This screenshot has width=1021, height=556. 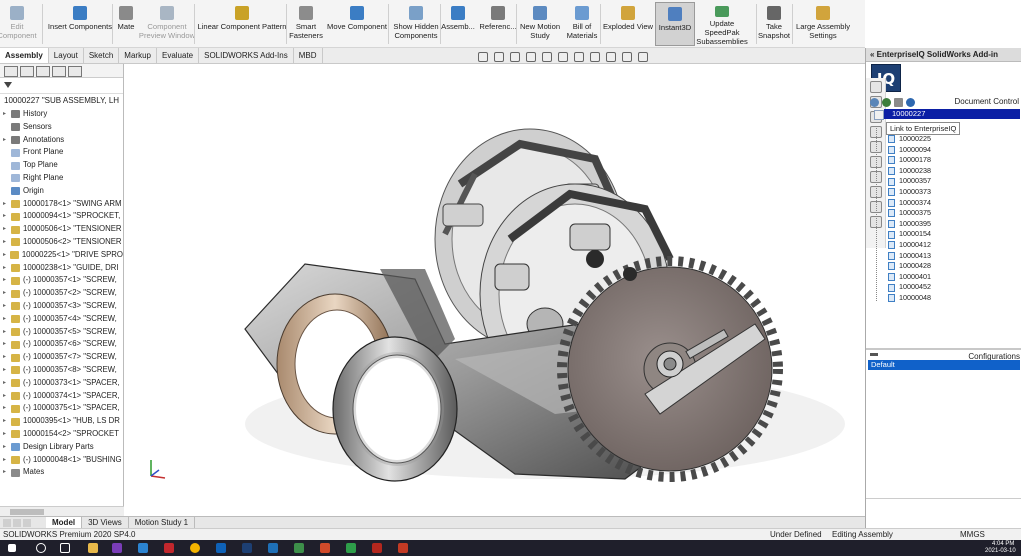 What do you see at coordinates (61, 306) in the screenshot?
I see `feature-tree-item: ▸ (-) 10000357<3> "SCREW,` at bounding box center [61, 306].